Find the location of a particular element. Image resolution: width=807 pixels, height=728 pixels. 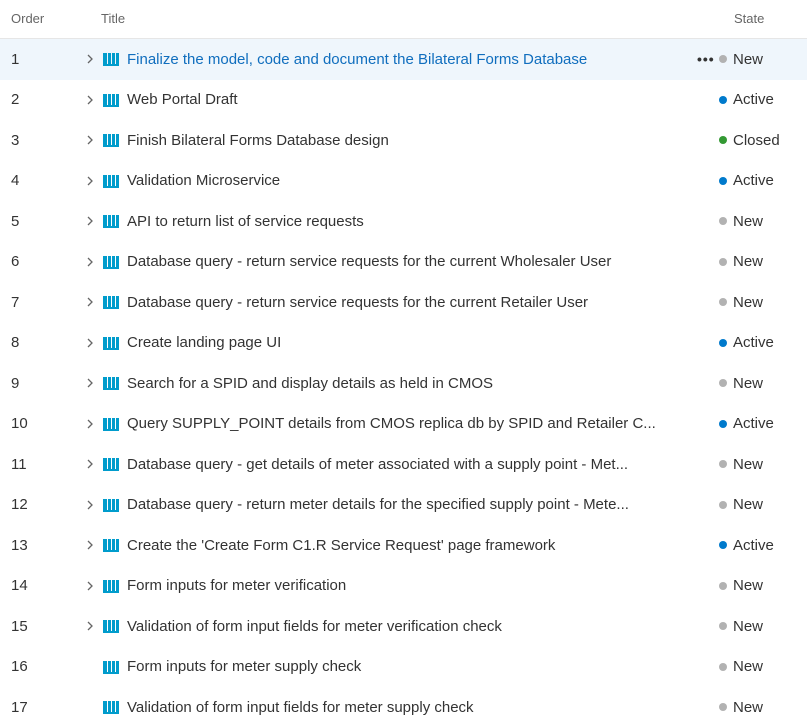

row-order: 6 is located at coordinates (15, 262).